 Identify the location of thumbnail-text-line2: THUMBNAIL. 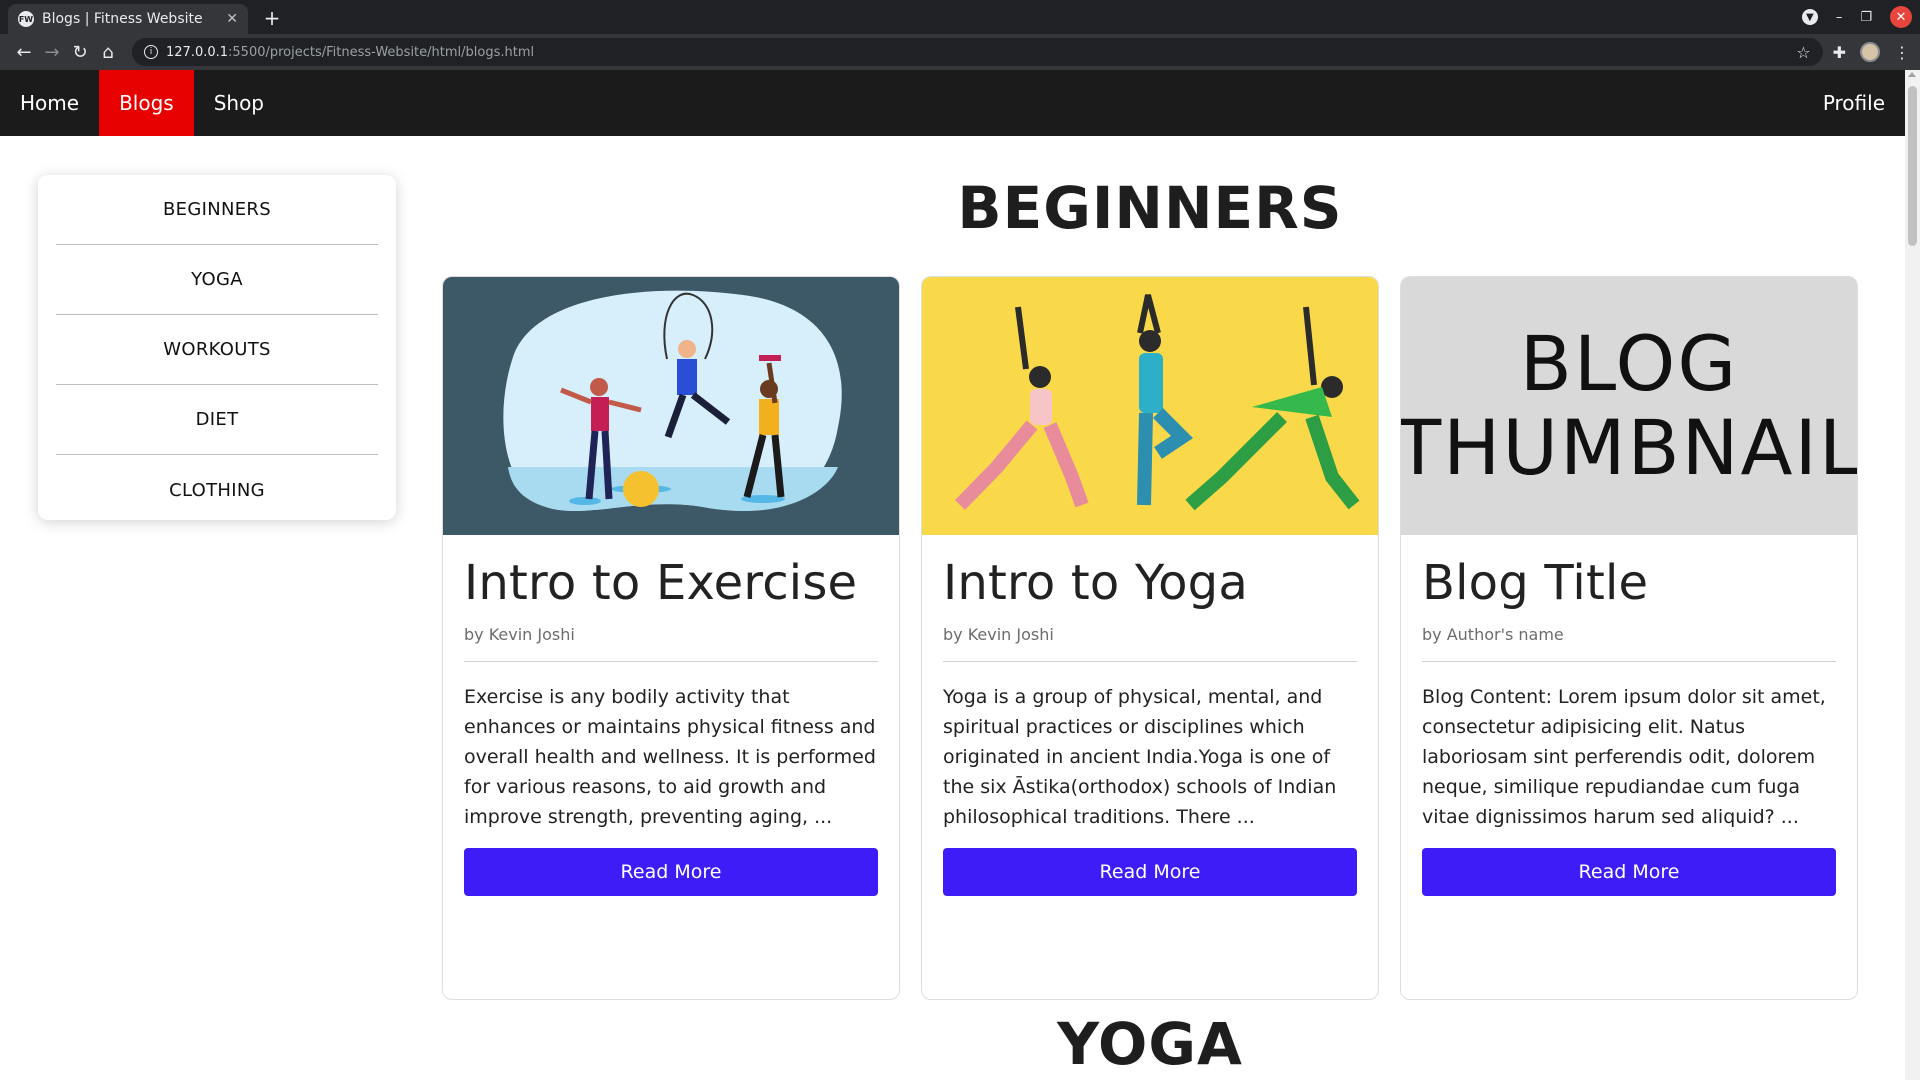
(1629, 447).